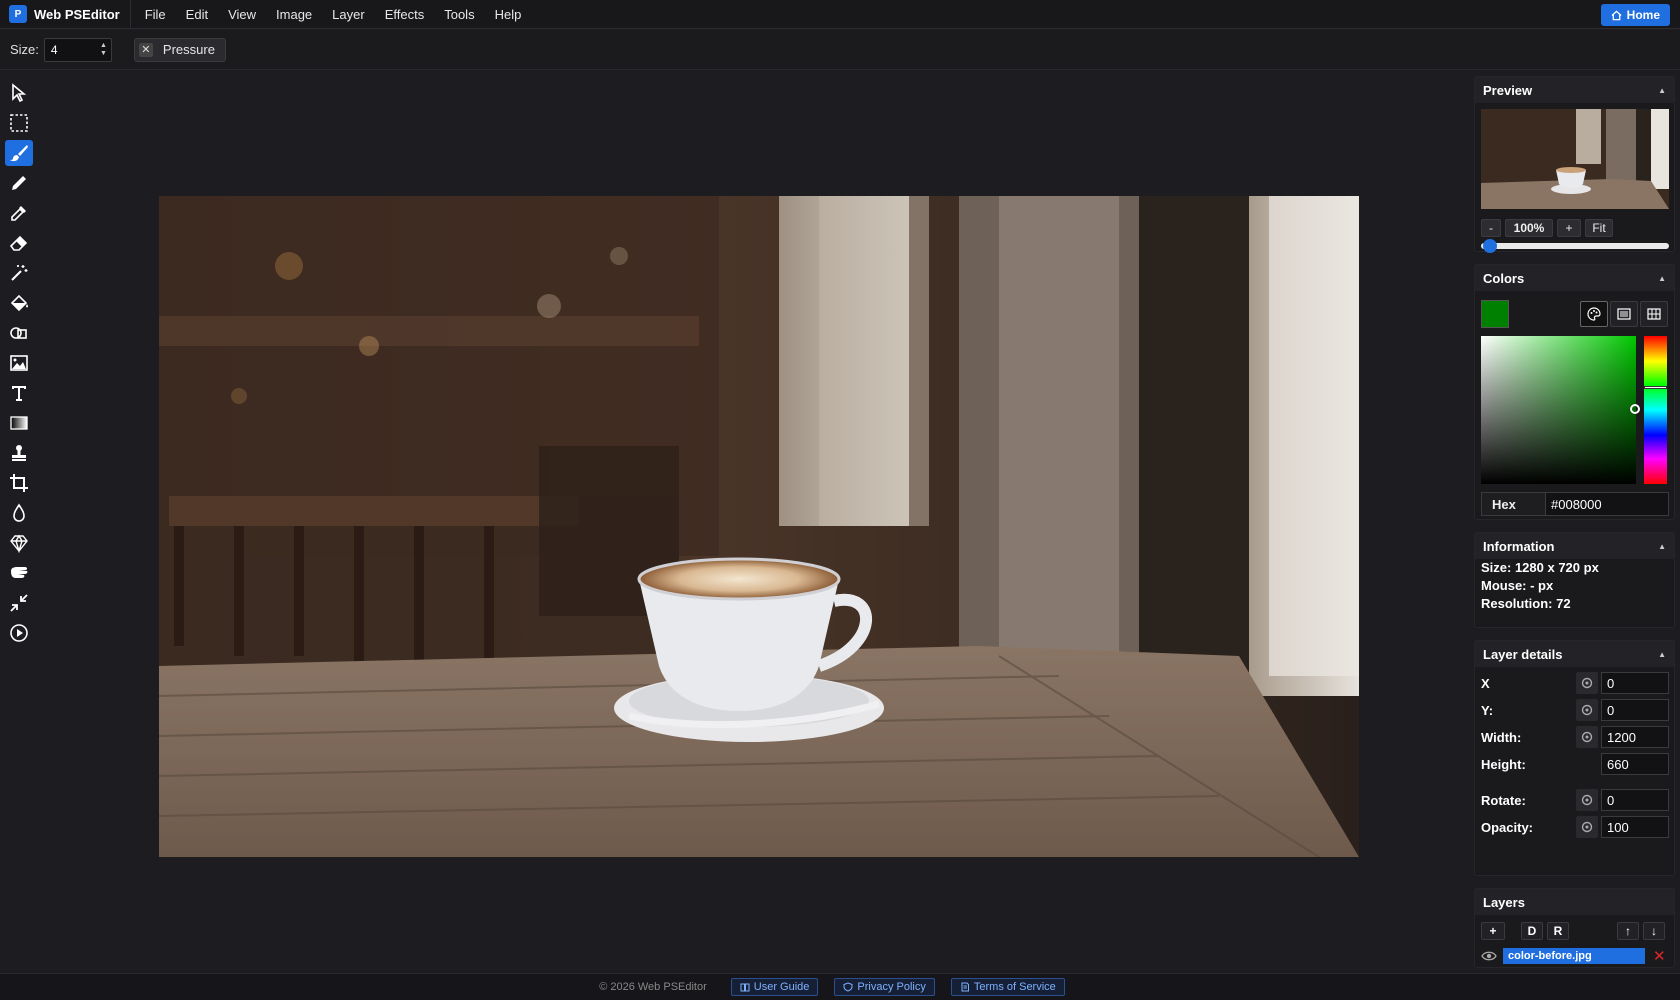  I want to click on layer-details-header: Layer details ▲, so click(1574, 654).